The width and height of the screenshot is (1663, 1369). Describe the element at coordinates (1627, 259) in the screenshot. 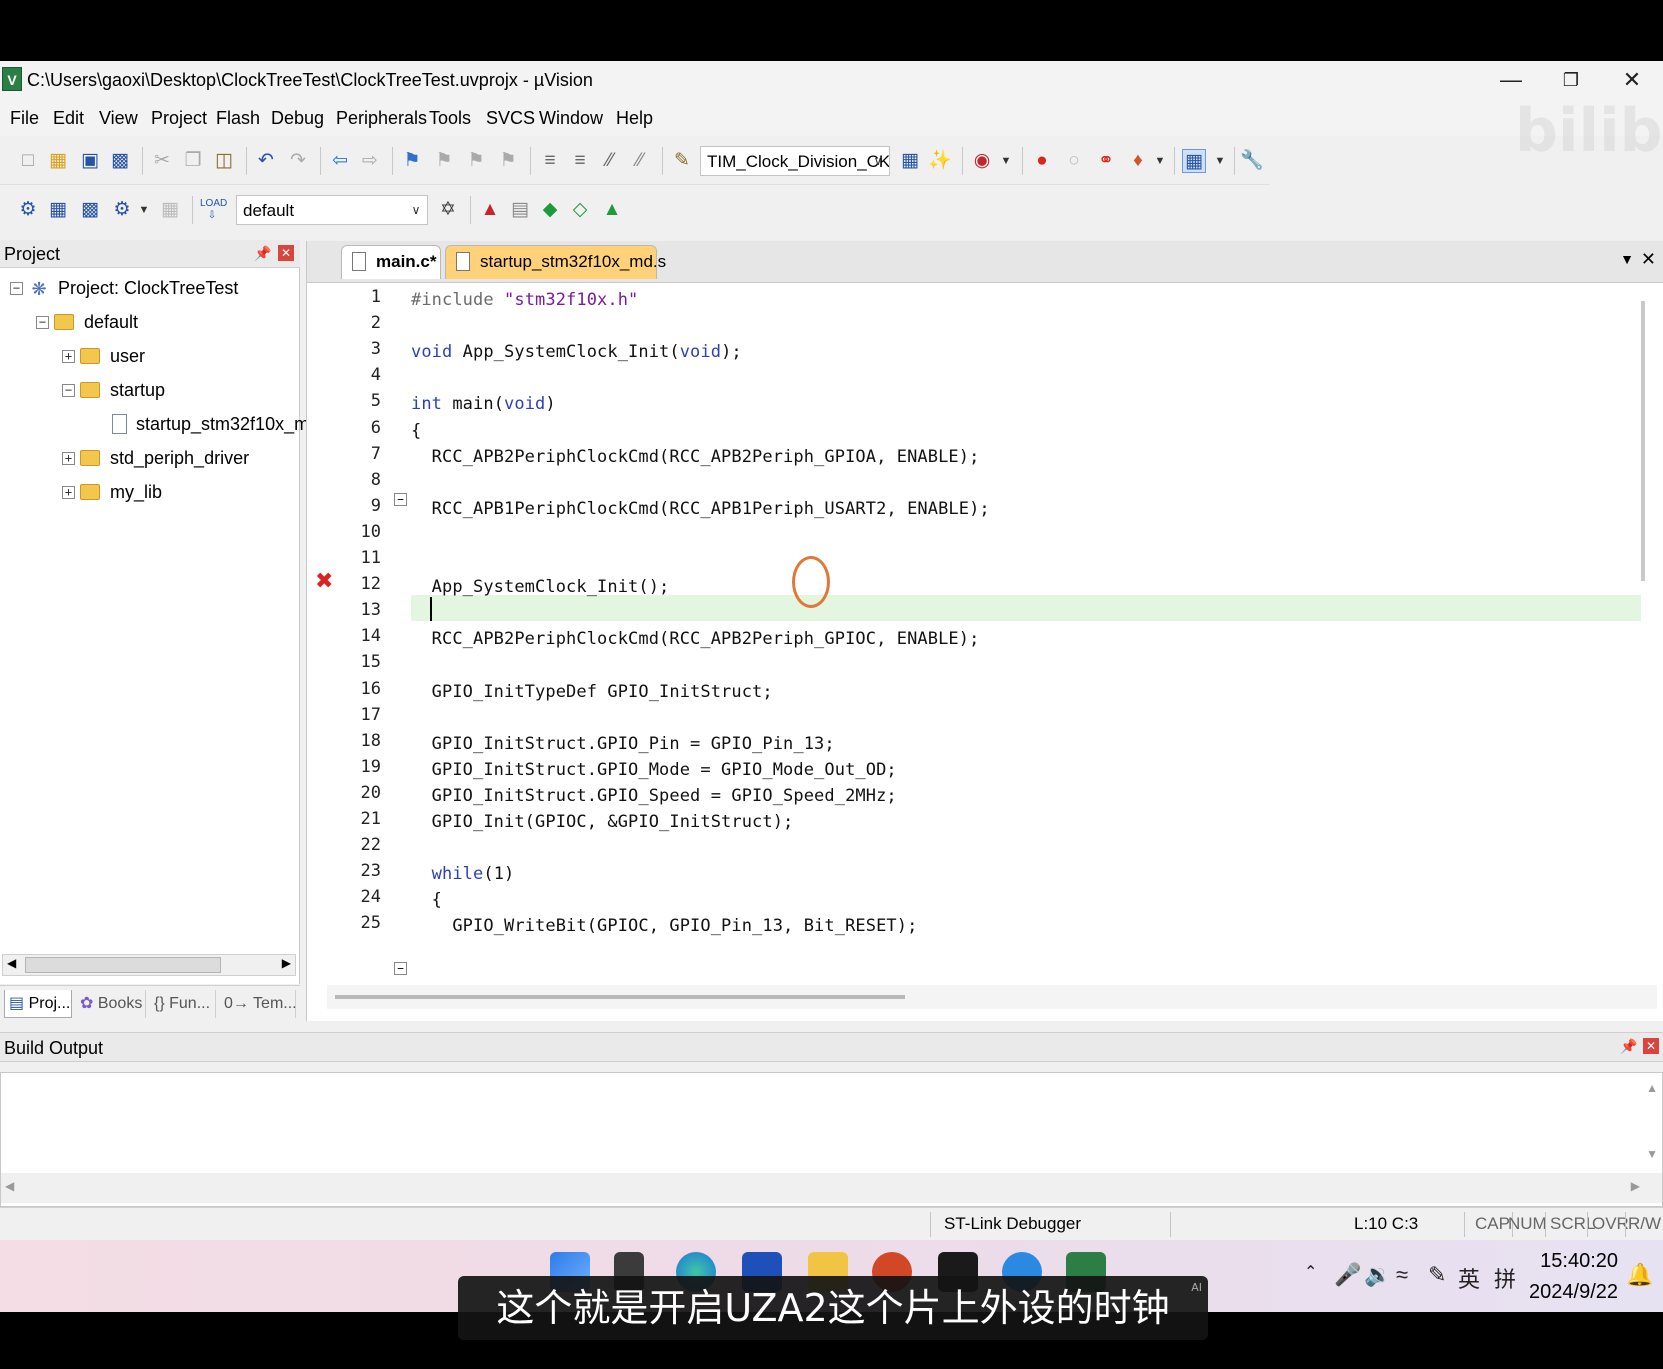

I see `tab-list-dropdown-icon: ▼` at that location.